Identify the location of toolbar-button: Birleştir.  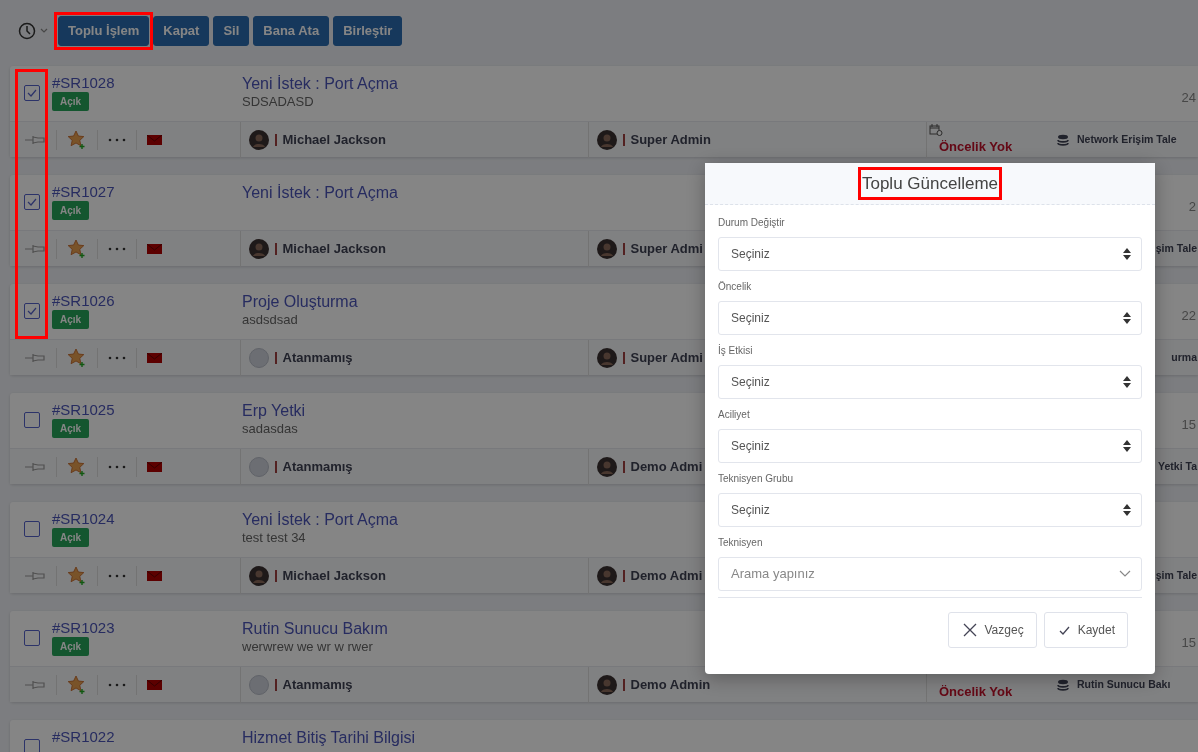
(368, 31).